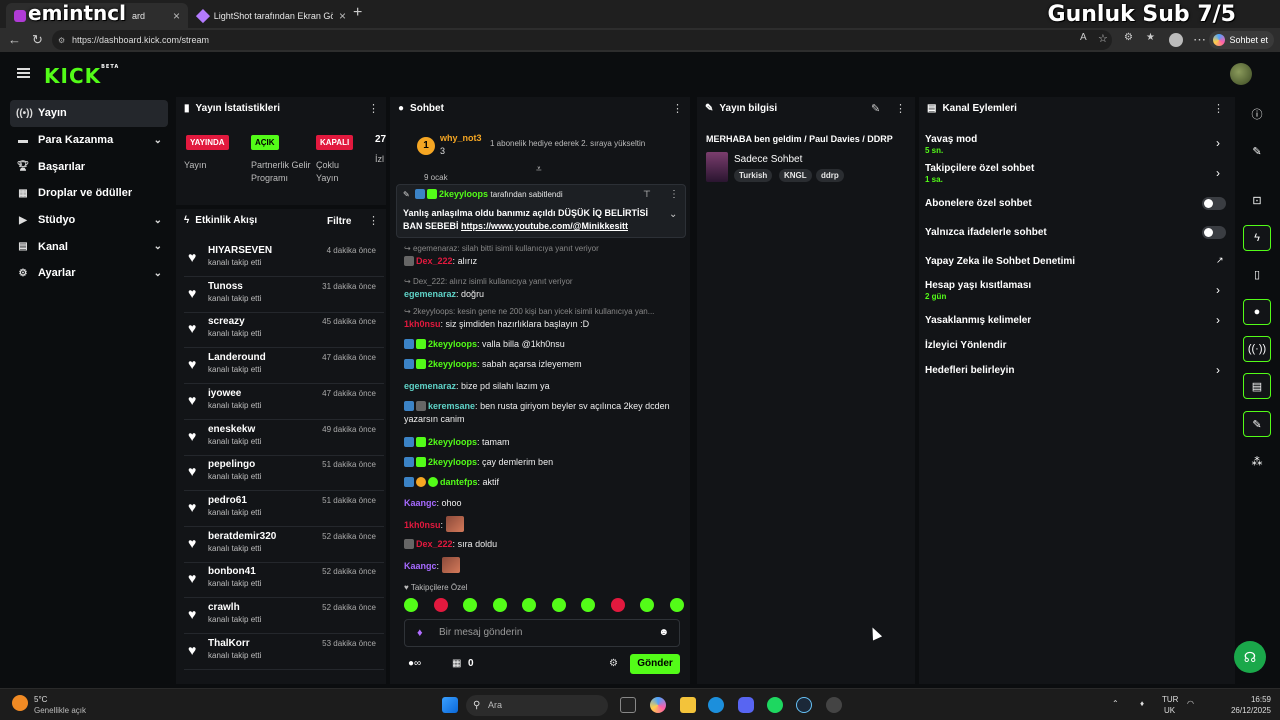 This screenshot has height=720, width=1280. I want to click on chat-username: keremsane, so click(451, 406).